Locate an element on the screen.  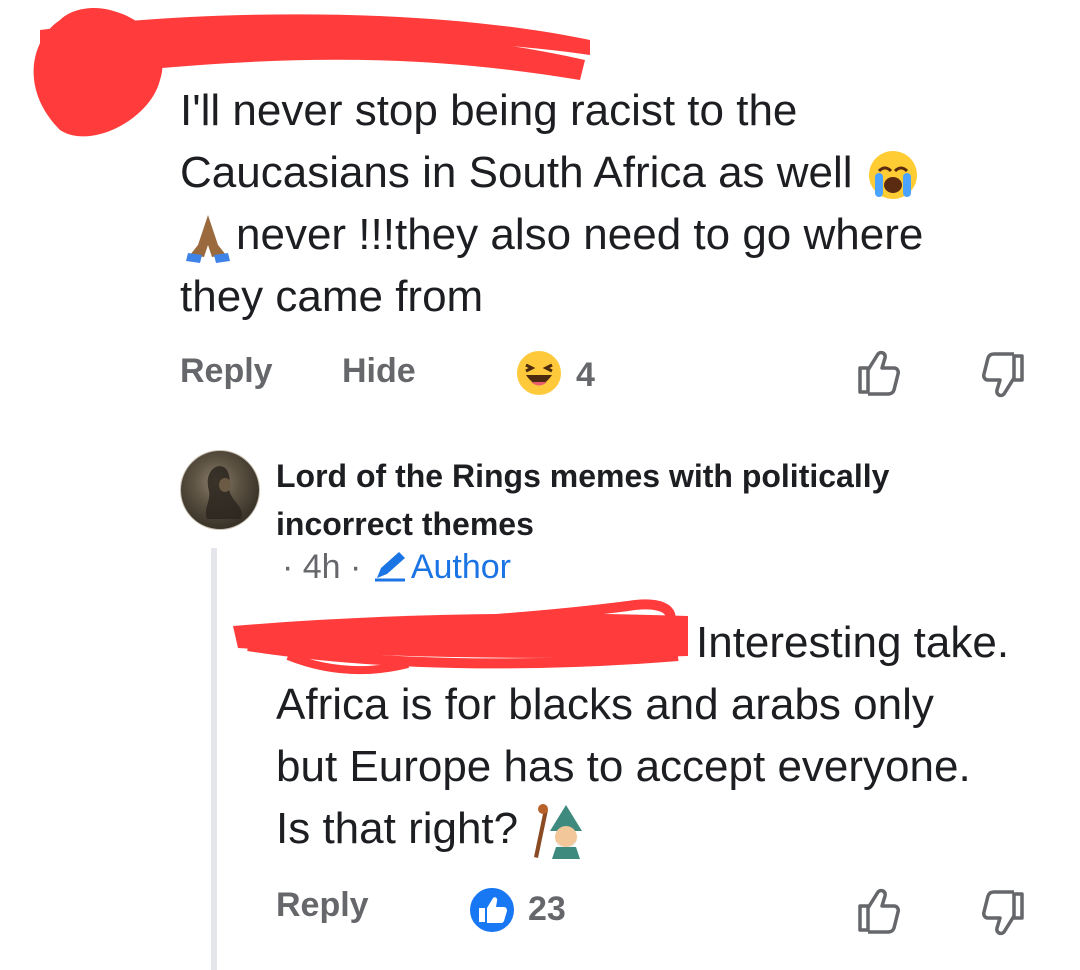
reply-thumbs-up-icon is located at coordinates (878, 910).